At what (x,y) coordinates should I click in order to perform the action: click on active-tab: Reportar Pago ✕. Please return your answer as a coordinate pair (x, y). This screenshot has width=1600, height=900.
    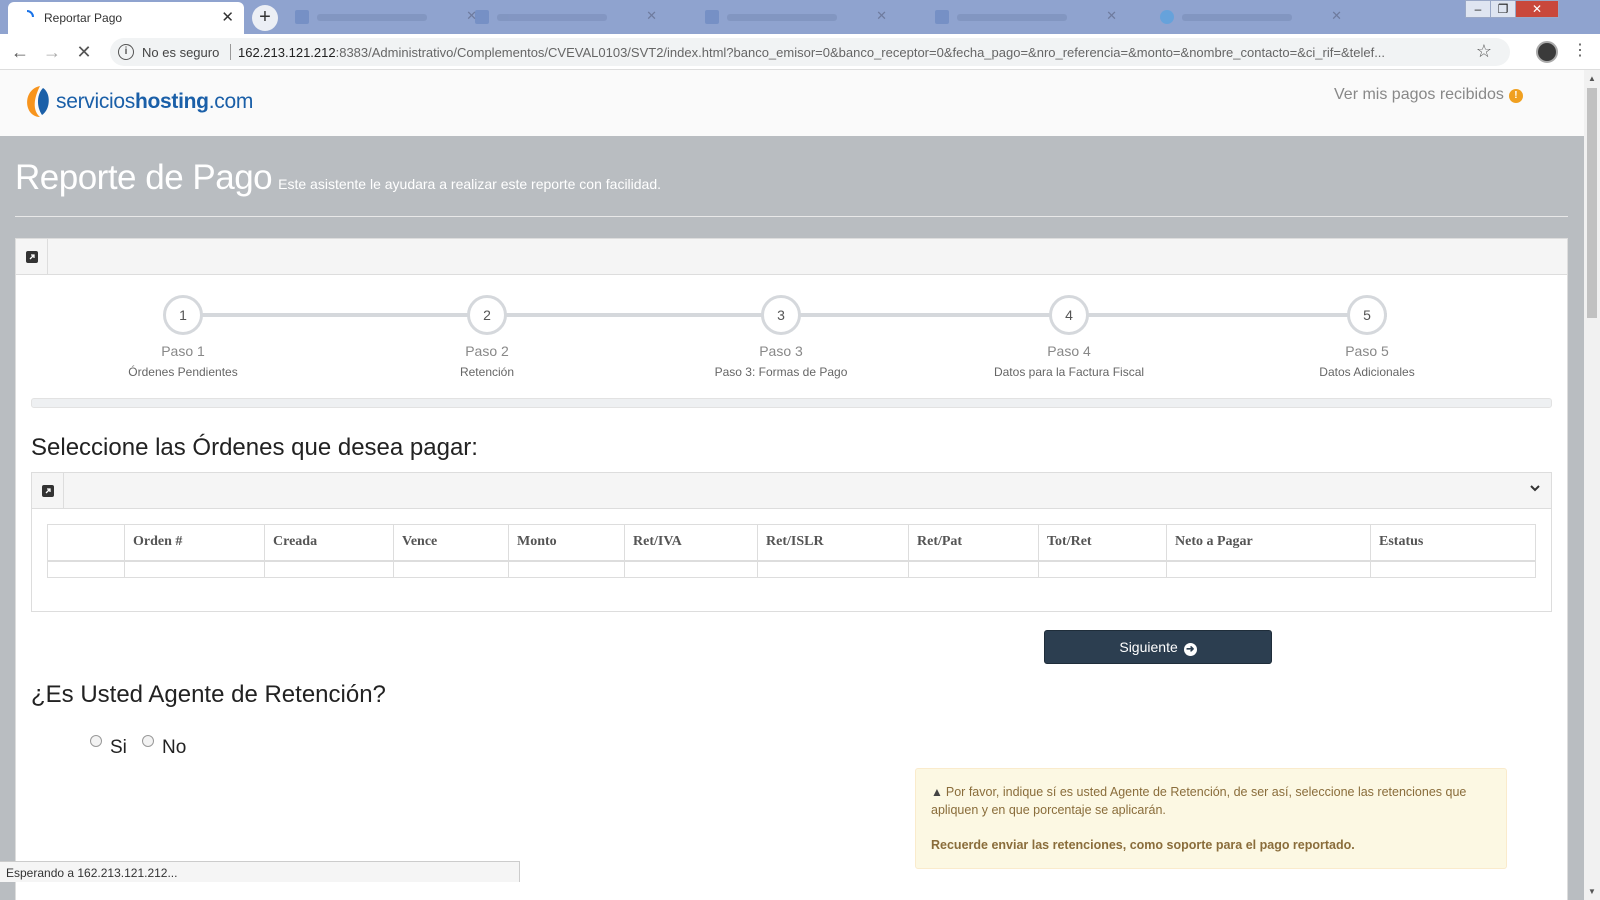
    Looking at the image, I should click on (126, 18).